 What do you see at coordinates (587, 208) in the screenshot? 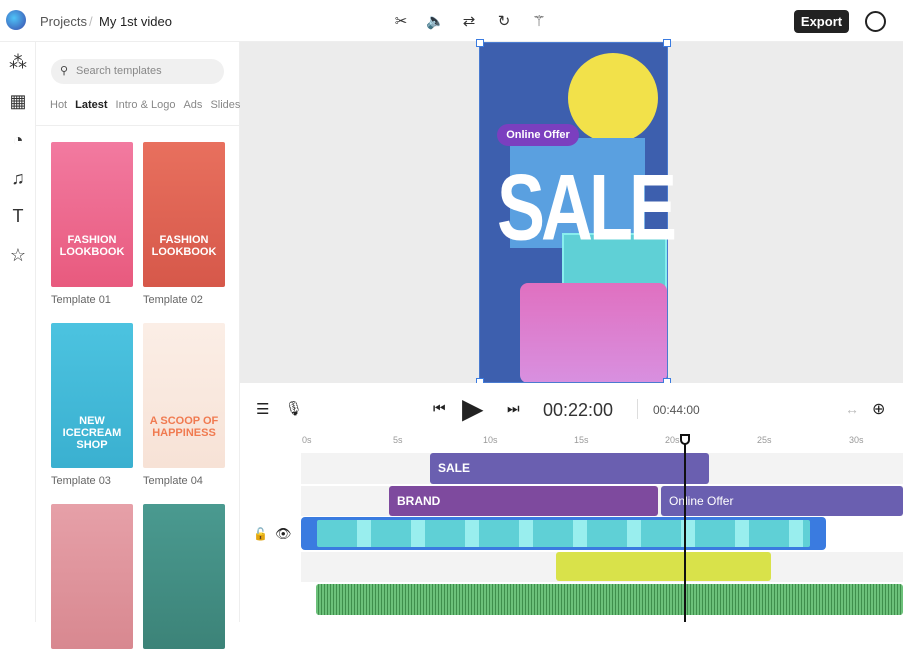
I see `sale-headline: SALE` at bounding box center [587, 208].